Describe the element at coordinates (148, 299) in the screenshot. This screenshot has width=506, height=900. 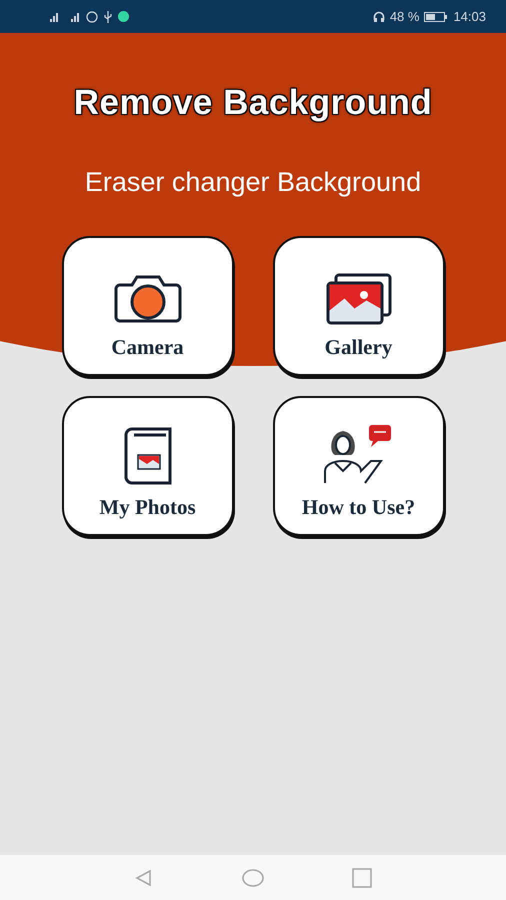
I see `camera-icon` at that location.